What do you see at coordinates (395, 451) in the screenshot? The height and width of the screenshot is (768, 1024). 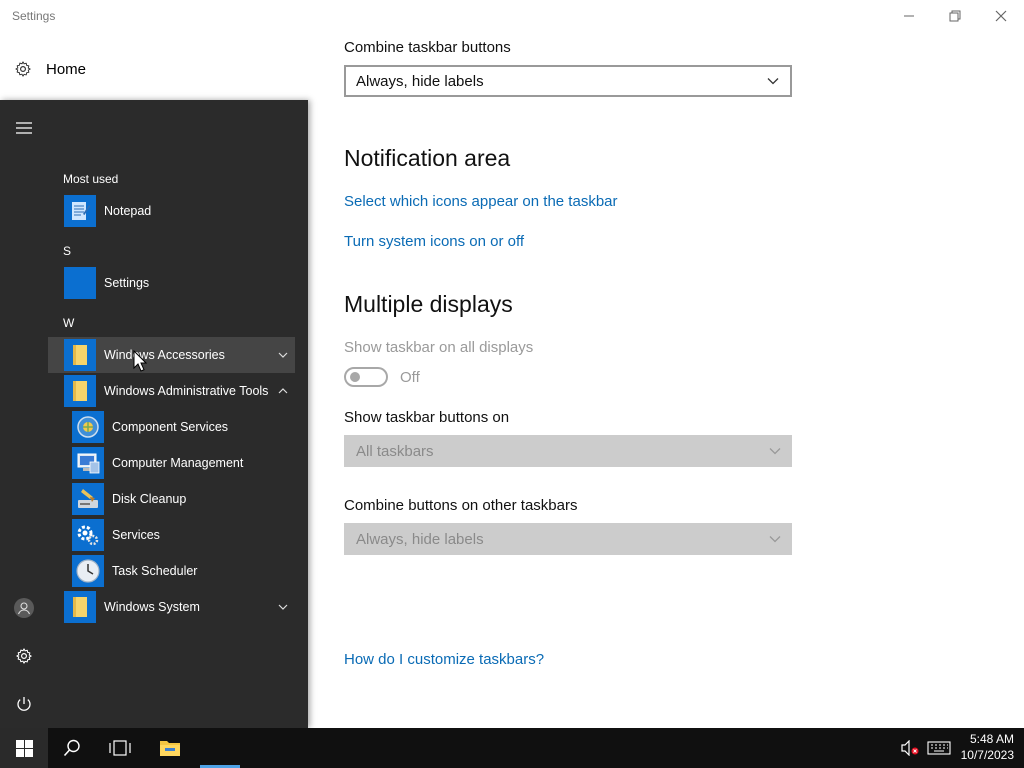 I see `show-buttons-value: All taskbars` at bounding box center [395, 451].